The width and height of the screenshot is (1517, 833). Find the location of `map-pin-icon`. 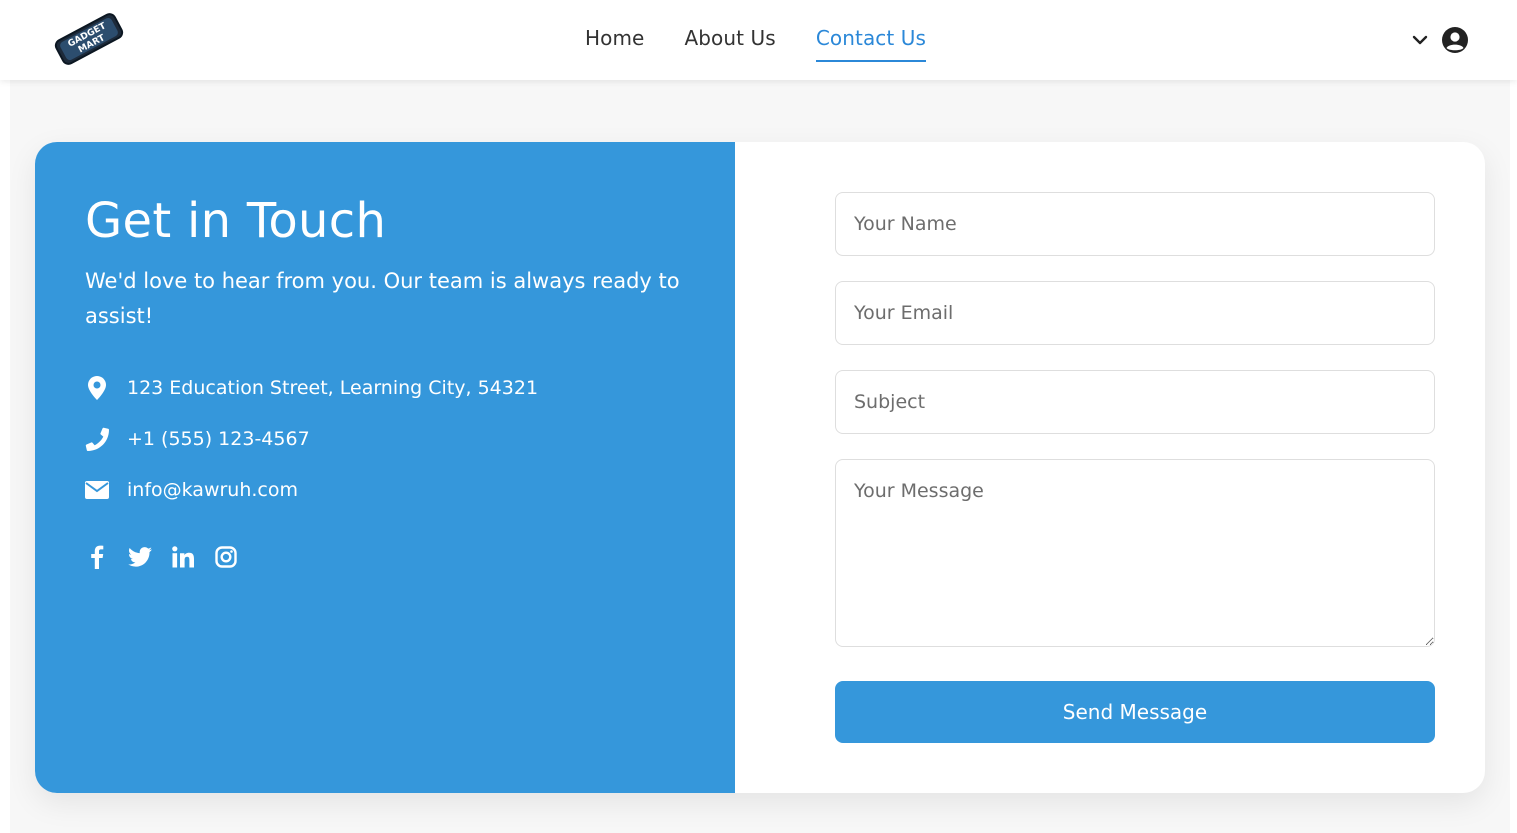

map-pin-icon is located at coordinates (97, 387).